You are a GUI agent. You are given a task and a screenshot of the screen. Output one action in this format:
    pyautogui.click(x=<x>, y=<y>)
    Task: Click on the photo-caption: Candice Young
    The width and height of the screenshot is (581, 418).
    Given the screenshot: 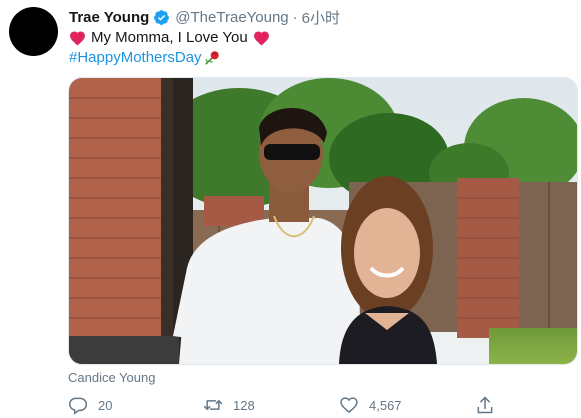 What is the action you would take?
    pyautogui.click(x=111, y=377)
    